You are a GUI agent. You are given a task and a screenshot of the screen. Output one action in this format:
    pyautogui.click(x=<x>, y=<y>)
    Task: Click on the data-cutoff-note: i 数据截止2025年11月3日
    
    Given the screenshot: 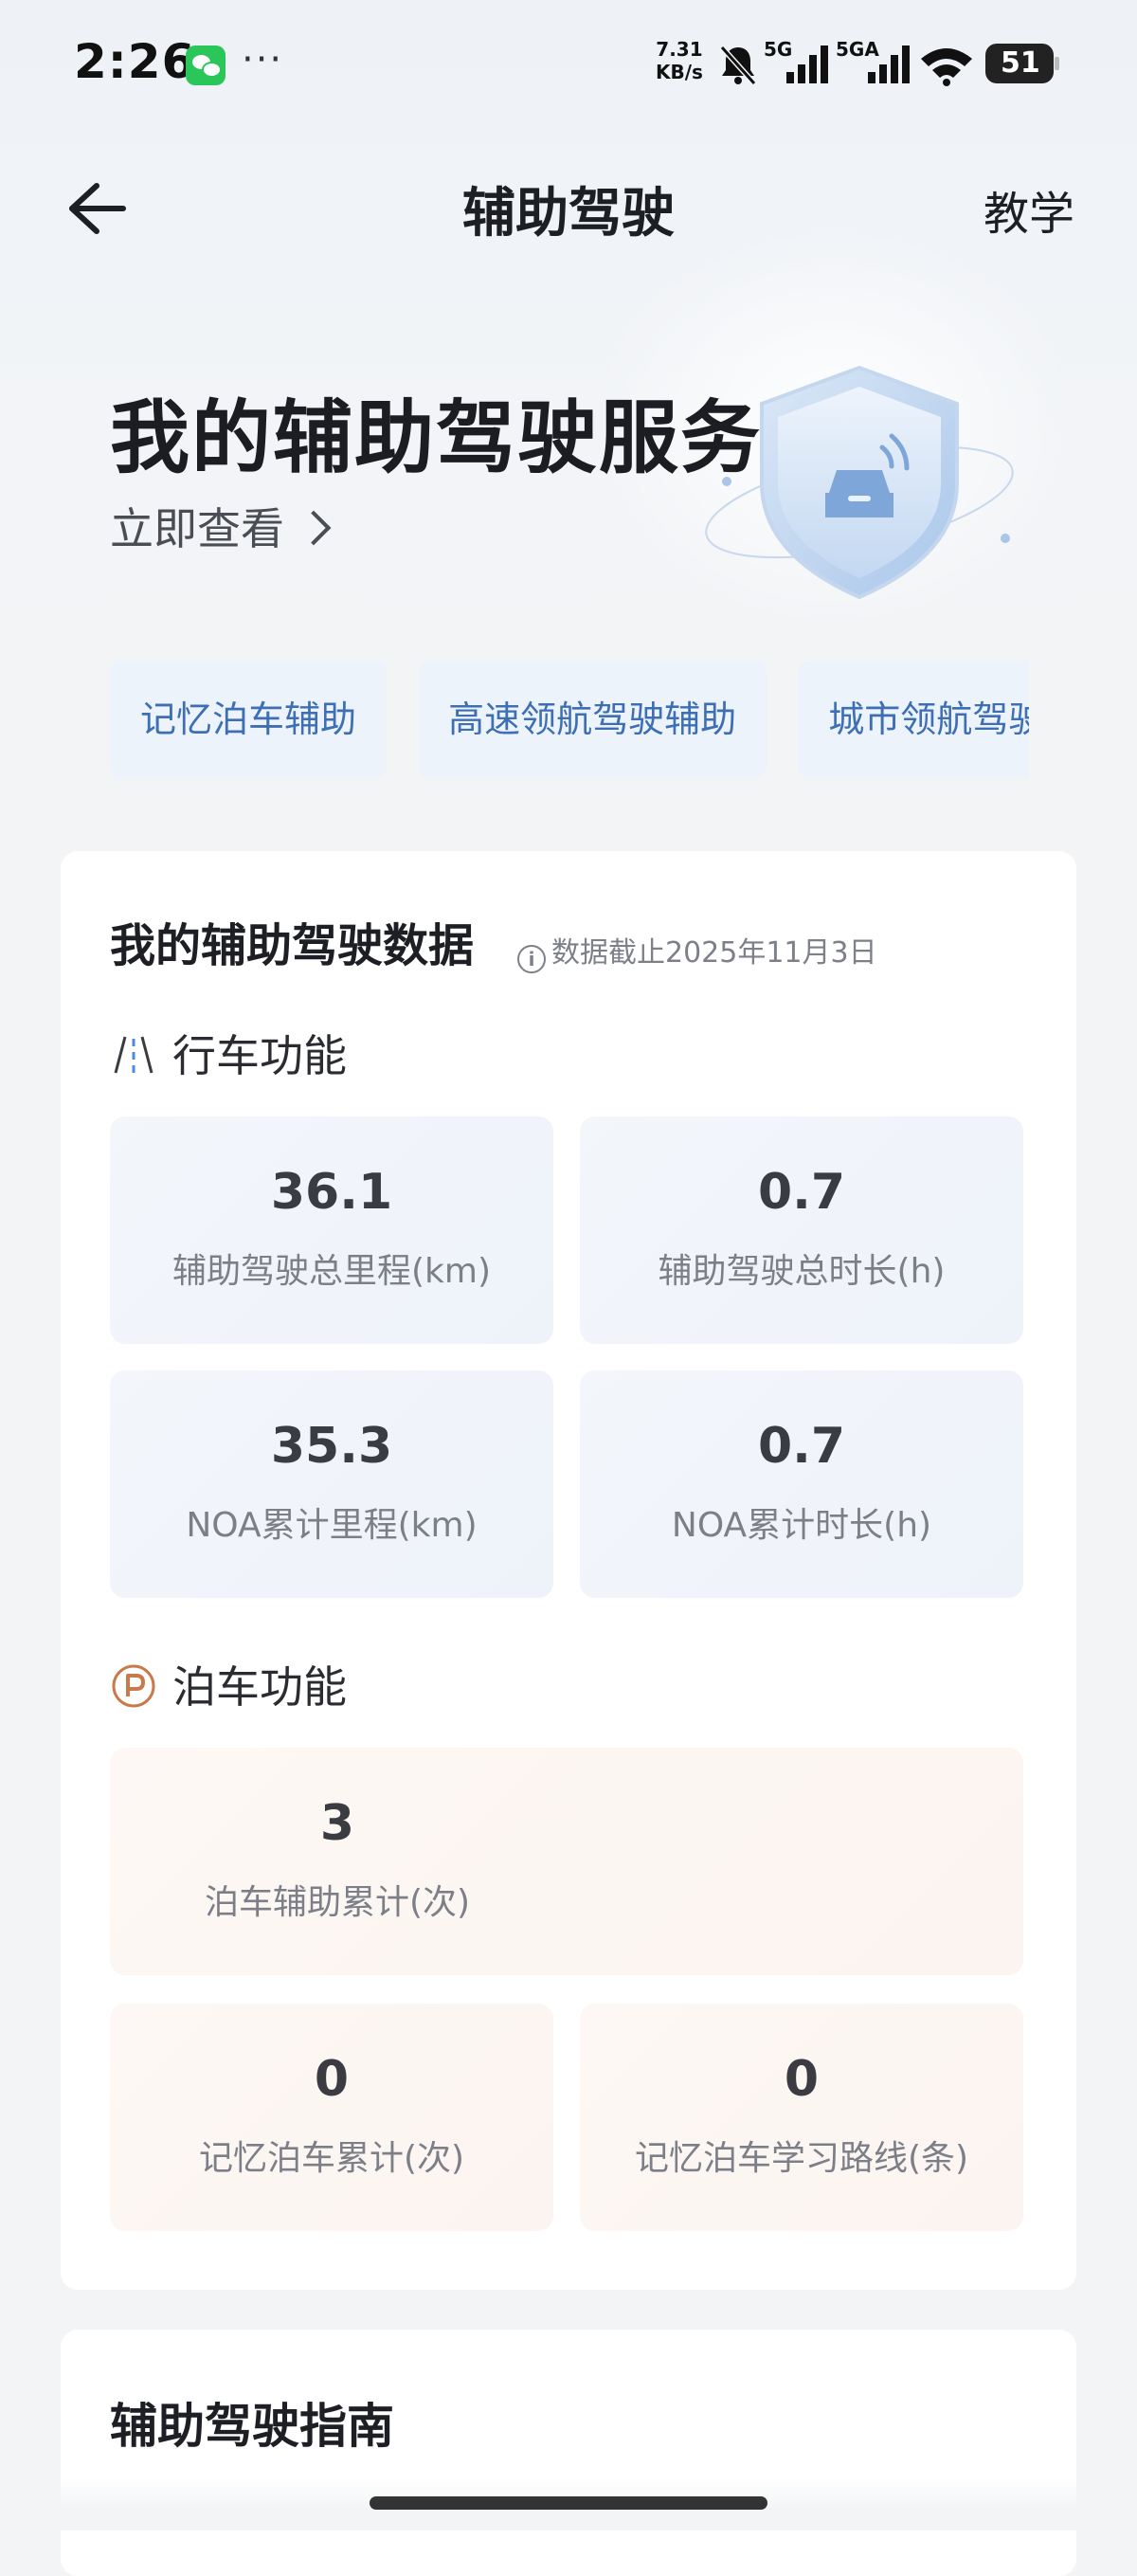 What is the action you would take?
    pyautogui.click(x=697, y=951)
    